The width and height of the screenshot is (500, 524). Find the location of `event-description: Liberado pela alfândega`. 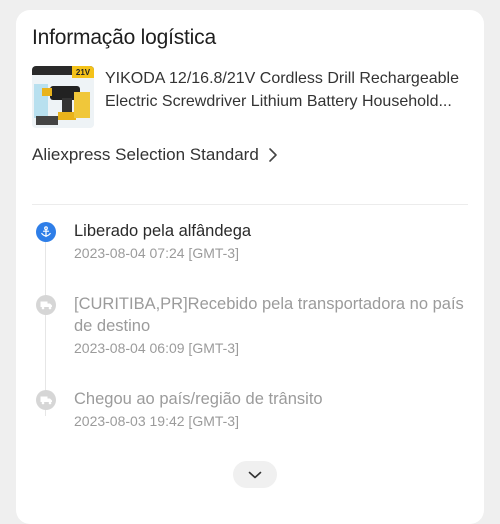

event-description: Liberado pela alfândega is located at coordinates (163, 231).